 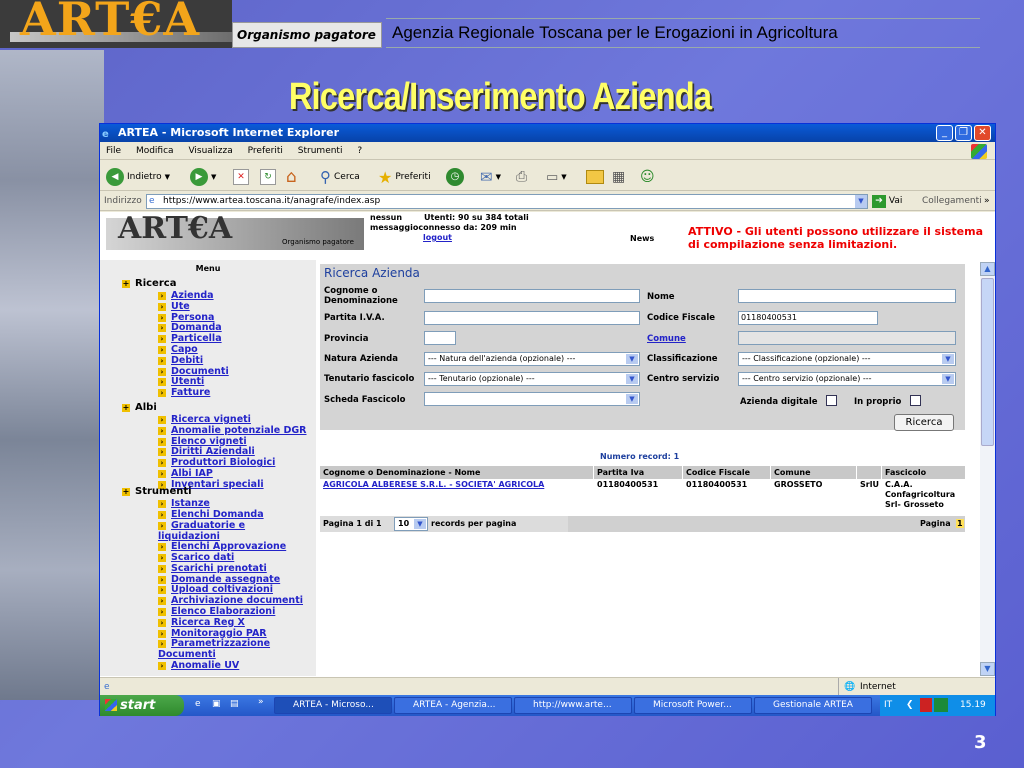 I want to click on menu-modifica: Modifica, so click(x=155, y=151).